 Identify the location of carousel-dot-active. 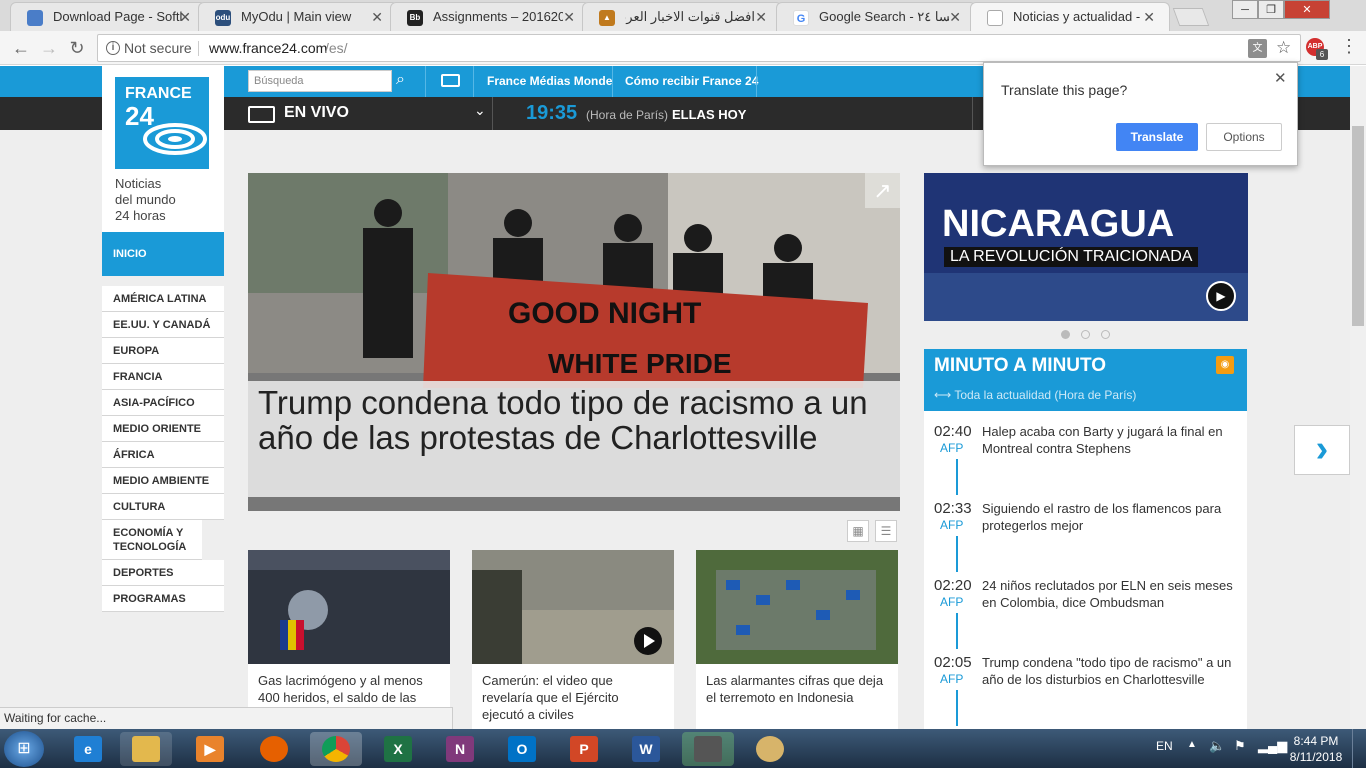
(1065, 334).